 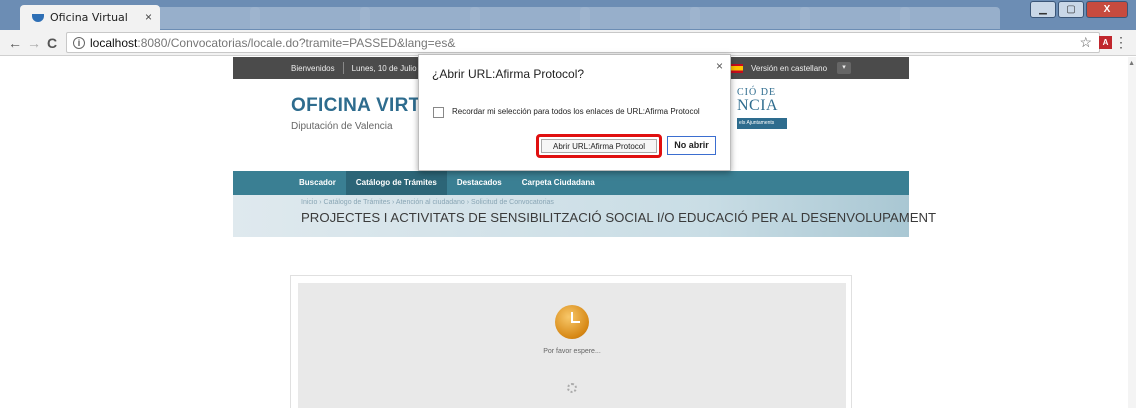 I want to click on back-icon: ←, so click(x=15, y=43).